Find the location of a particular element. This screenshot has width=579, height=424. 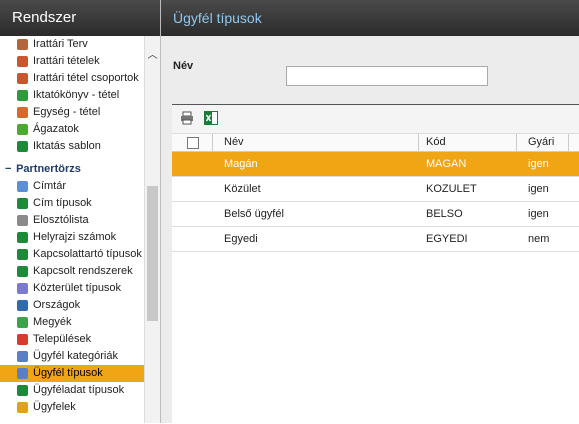

counties-icon is located at coordinates (22, 322).